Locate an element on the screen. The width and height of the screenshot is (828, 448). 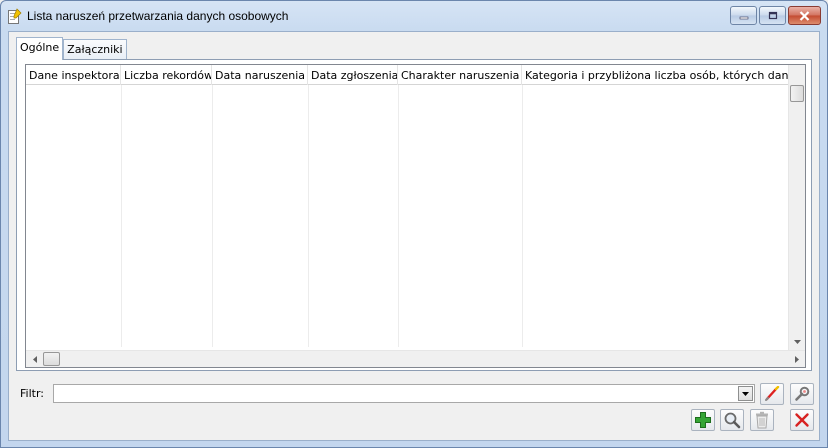
filter-combobox is located at coordinates (404, 393).